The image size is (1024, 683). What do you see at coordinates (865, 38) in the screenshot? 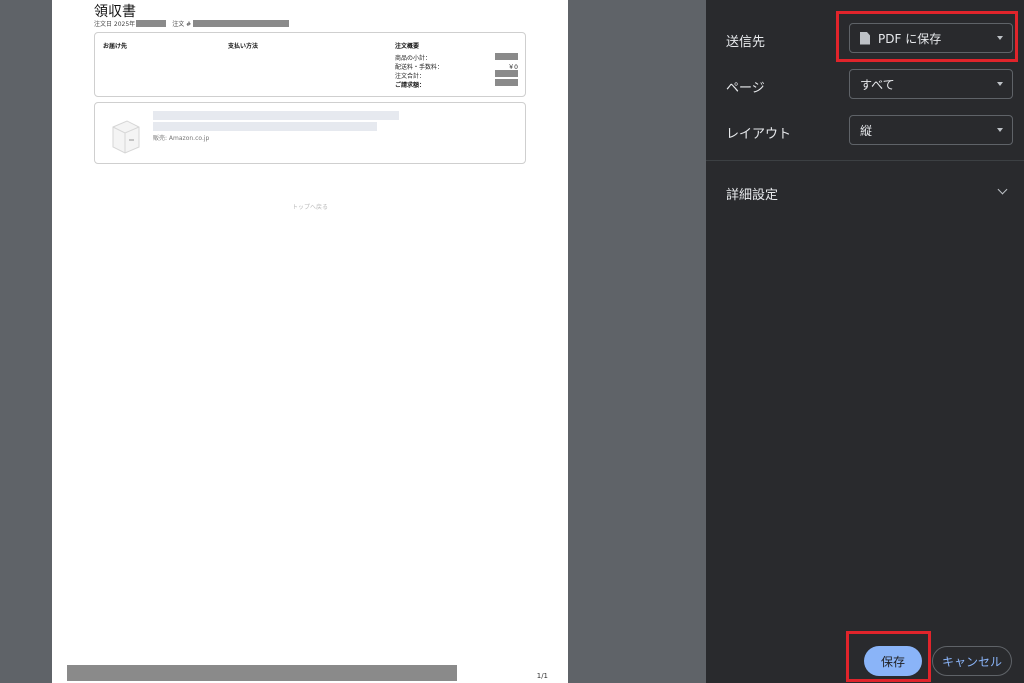
I see `document-icon` at bounding box center [865, 38].